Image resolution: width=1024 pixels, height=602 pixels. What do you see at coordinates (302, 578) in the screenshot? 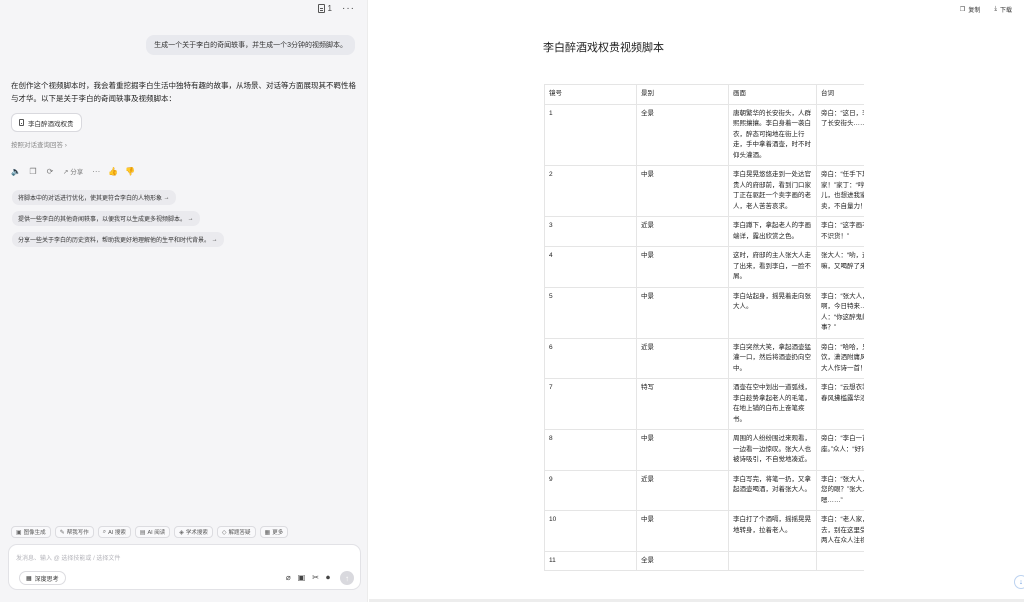
I see `image-upload-icon: ▣` at bounding box center [302, 578].